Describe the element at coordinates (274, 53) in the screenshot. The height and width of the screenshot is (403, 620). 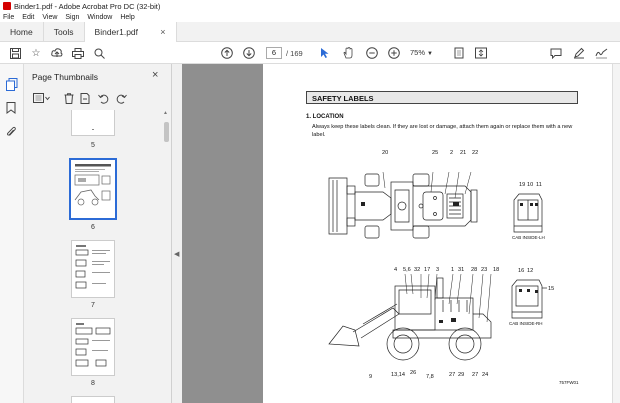
I see `page-number-input: 6` at that location.